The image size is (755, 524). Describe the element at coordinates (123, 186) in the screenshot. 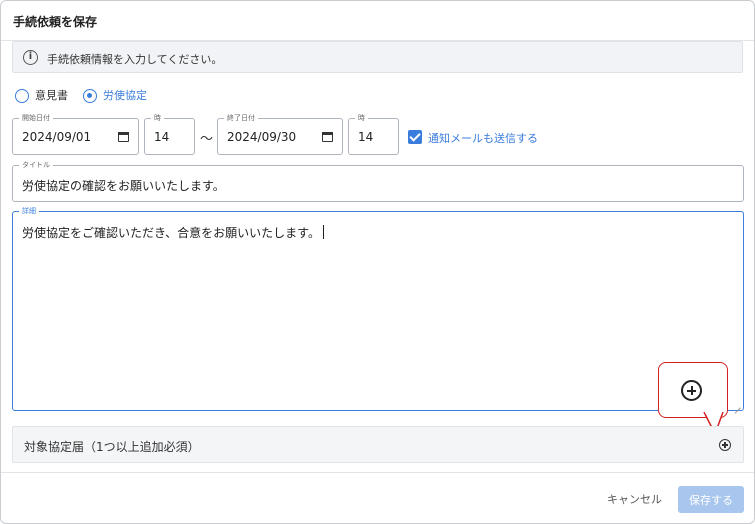

I see `title-value: 労使協定の確認をお願いいたします。` at that location.